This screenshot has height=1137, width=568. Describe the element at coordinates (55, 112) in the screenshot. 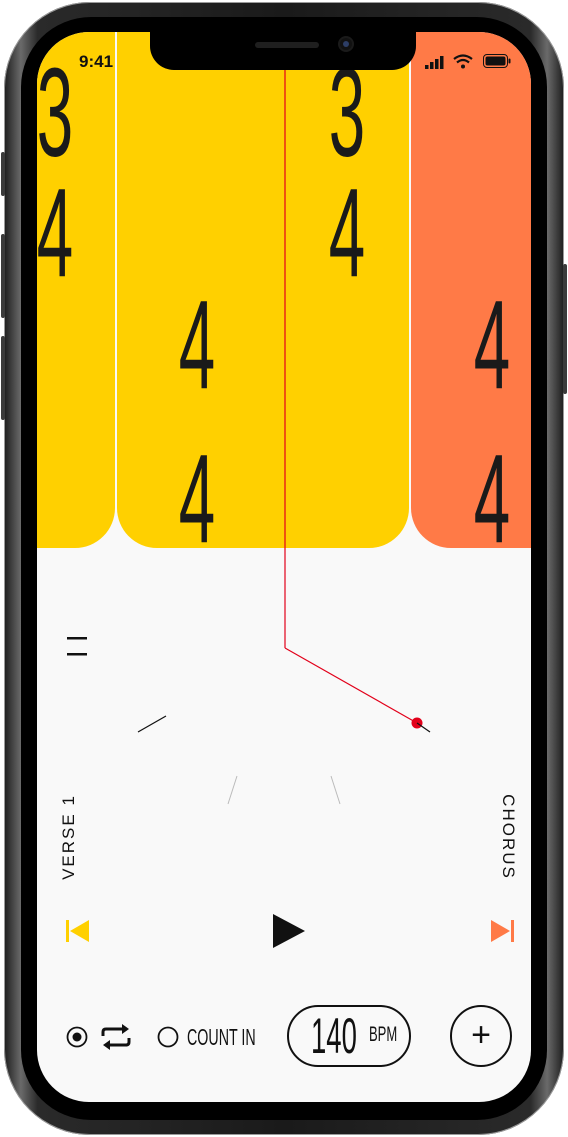

I see `time-sig-top: 3` at that location.